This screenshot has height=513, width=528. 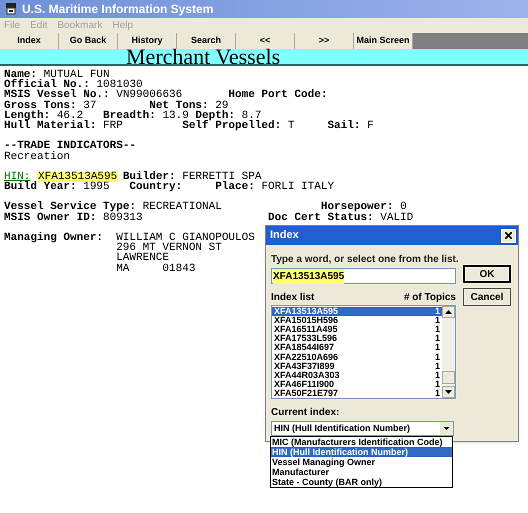 I want to click on toolbar-button: Index, so click(x=29, y=41).